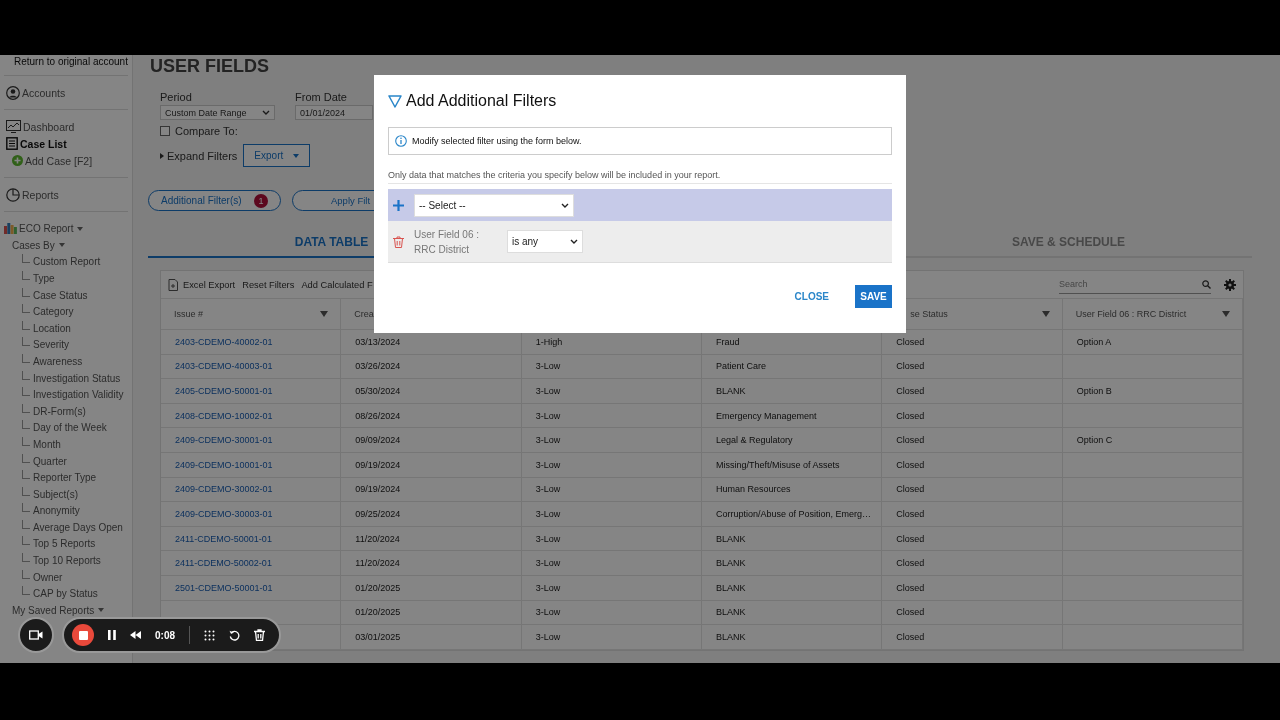 Image resolution: width=1280 pixels, height=720 pixels. Describe the element at coordinates (165, 131) in the screenshot. I see `checkbox` at that location.